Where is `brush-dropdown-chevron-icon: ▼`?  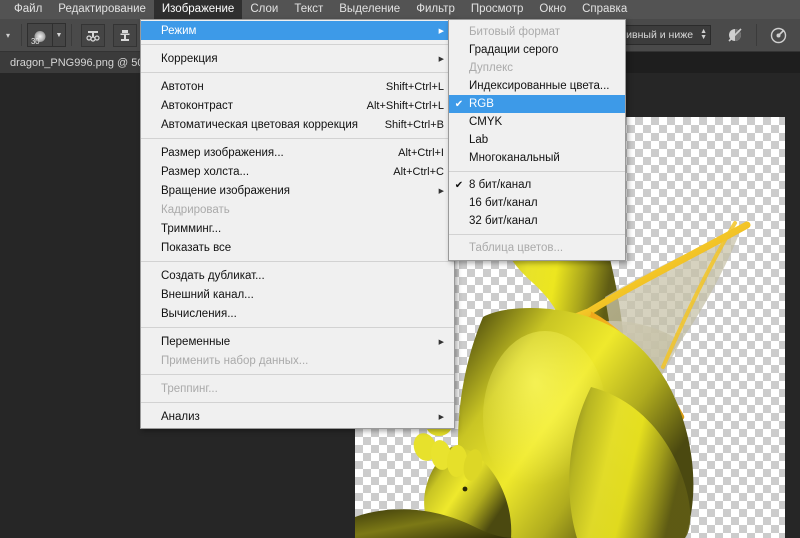 brush-dropdown-chevron-icon: ▼ is located at coordinates (60, 35).